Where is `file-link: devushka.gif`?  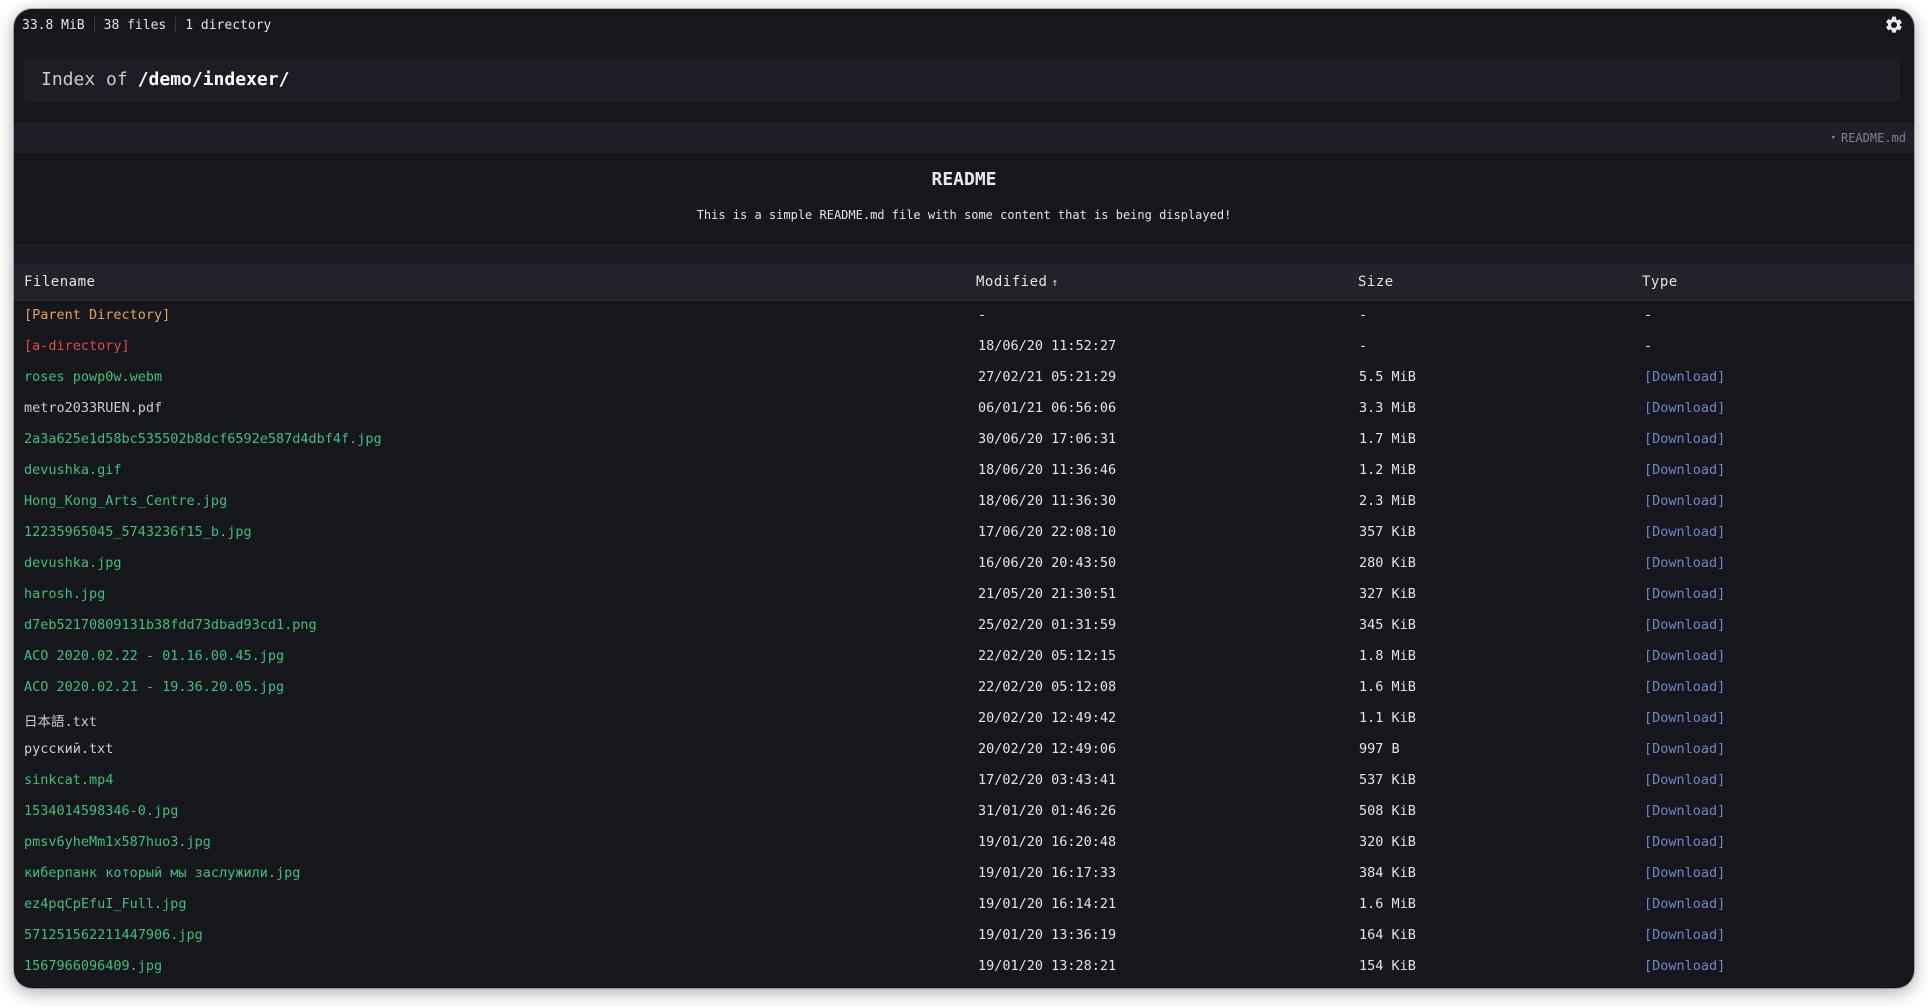 file-link: devushka.gif is located at coordinates (73, 470).